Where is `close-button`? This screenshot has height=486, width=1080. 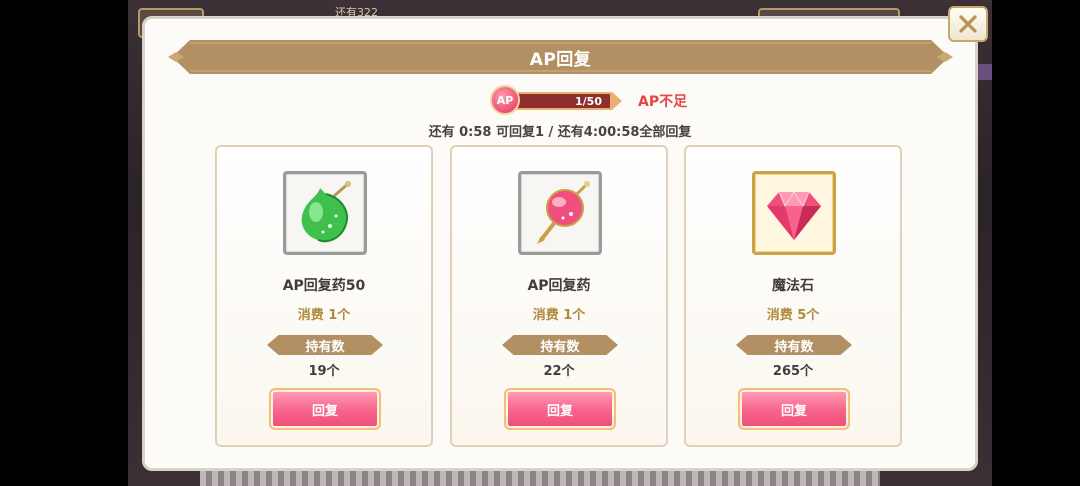
close-button is located at coordinates (968, 24).